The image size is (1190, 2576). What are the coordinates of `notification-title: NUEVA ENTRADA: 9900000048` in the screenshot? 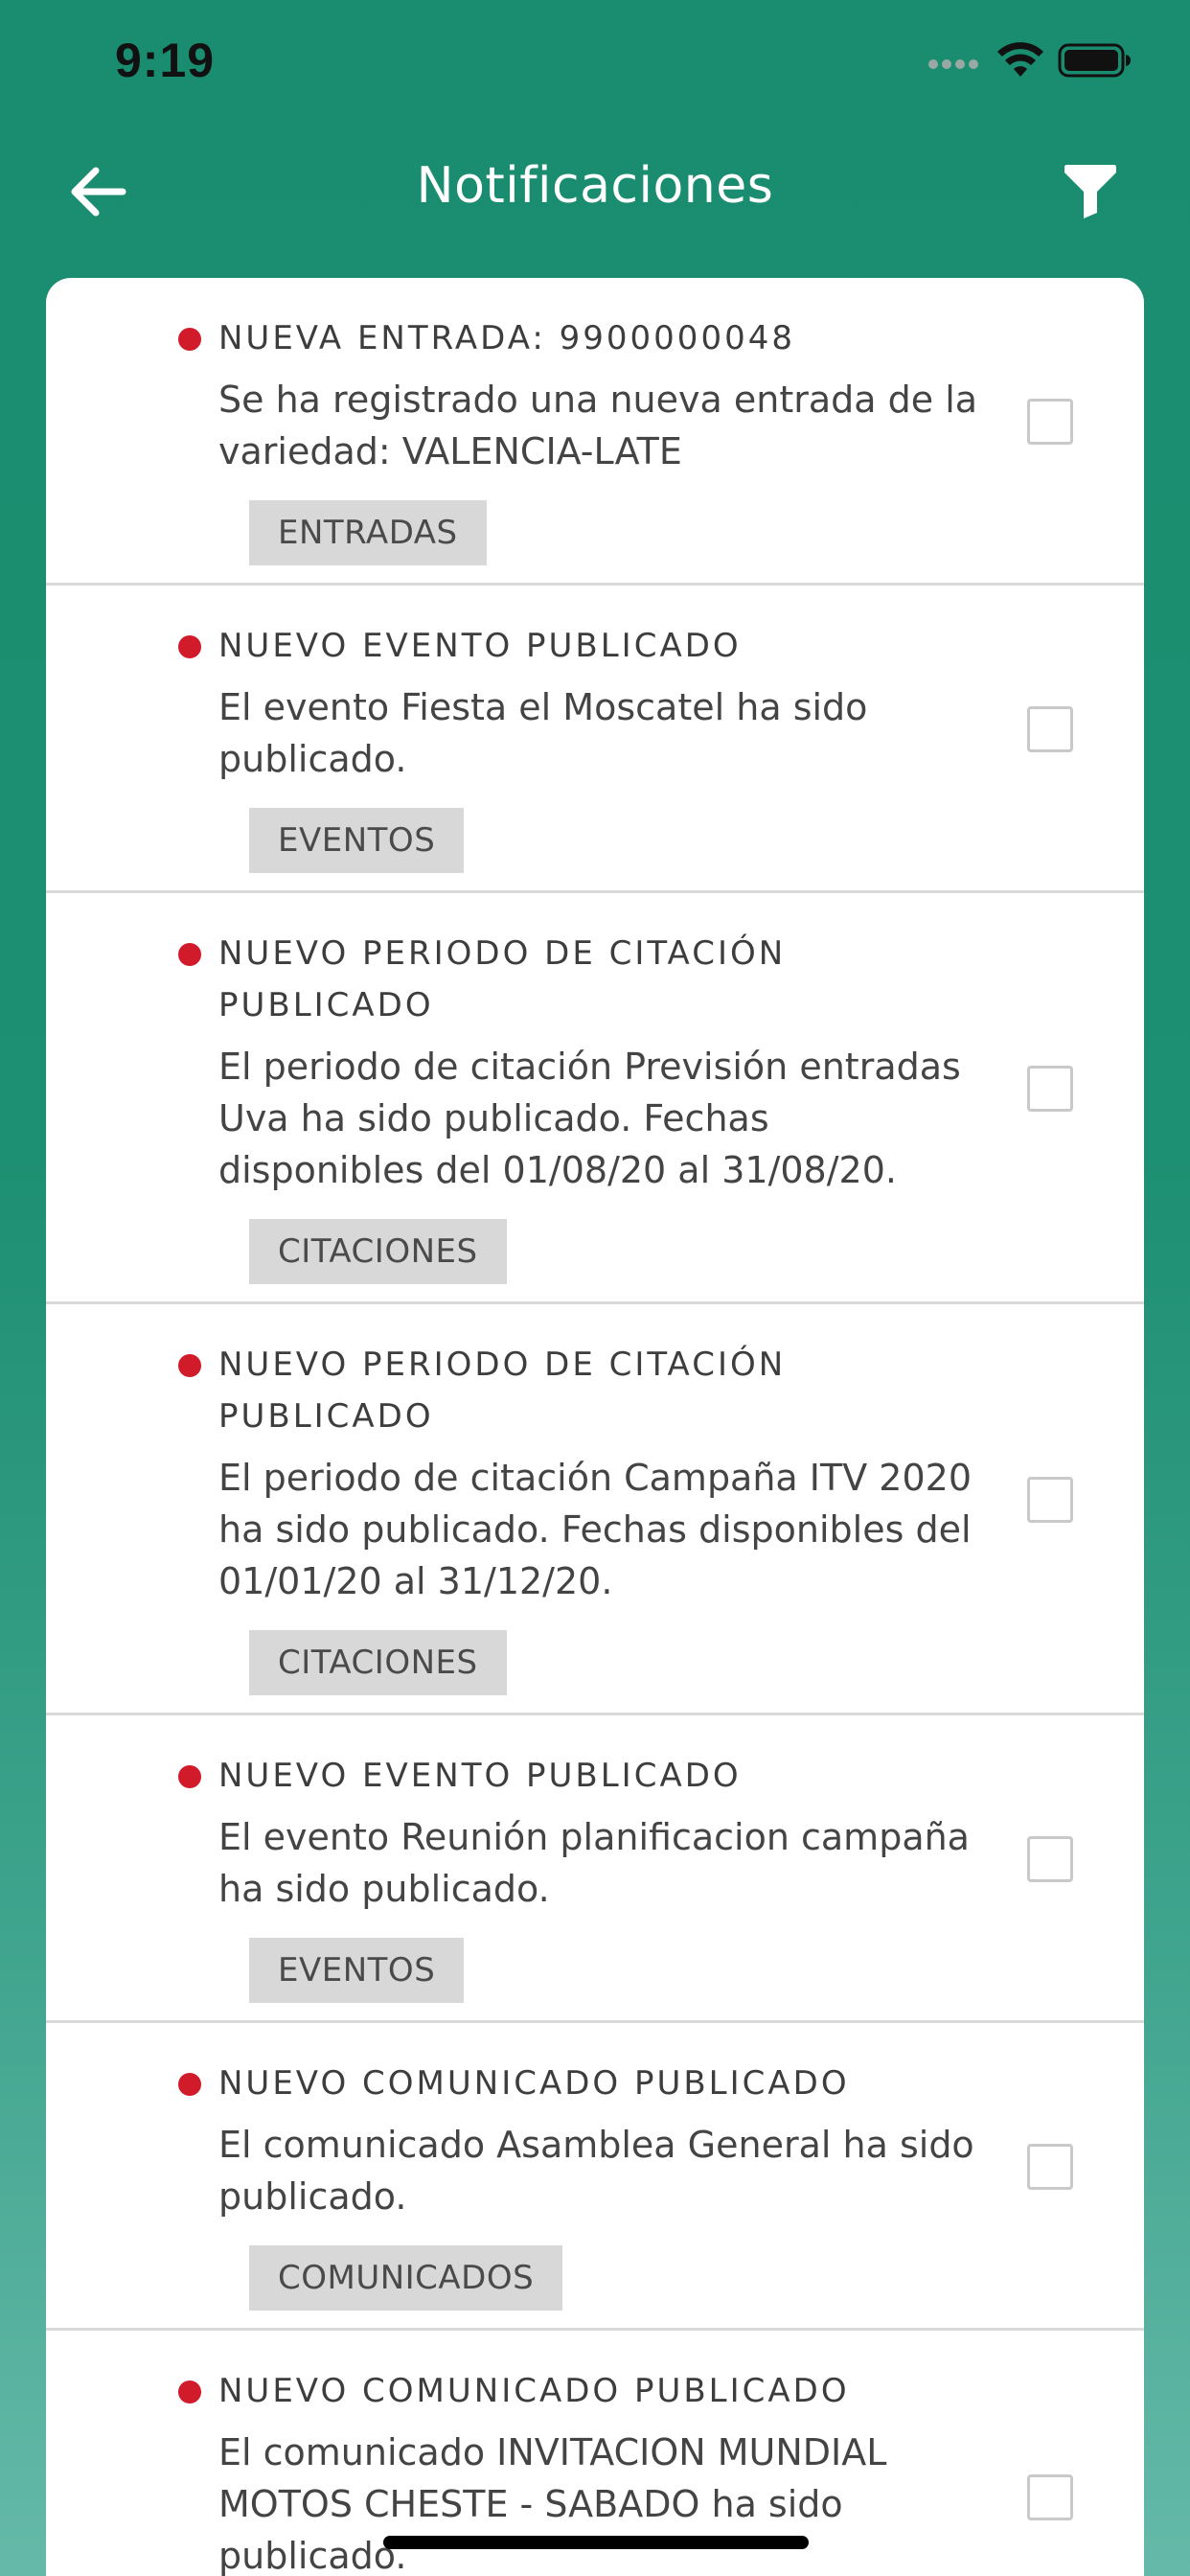 It's located at (507, 338).